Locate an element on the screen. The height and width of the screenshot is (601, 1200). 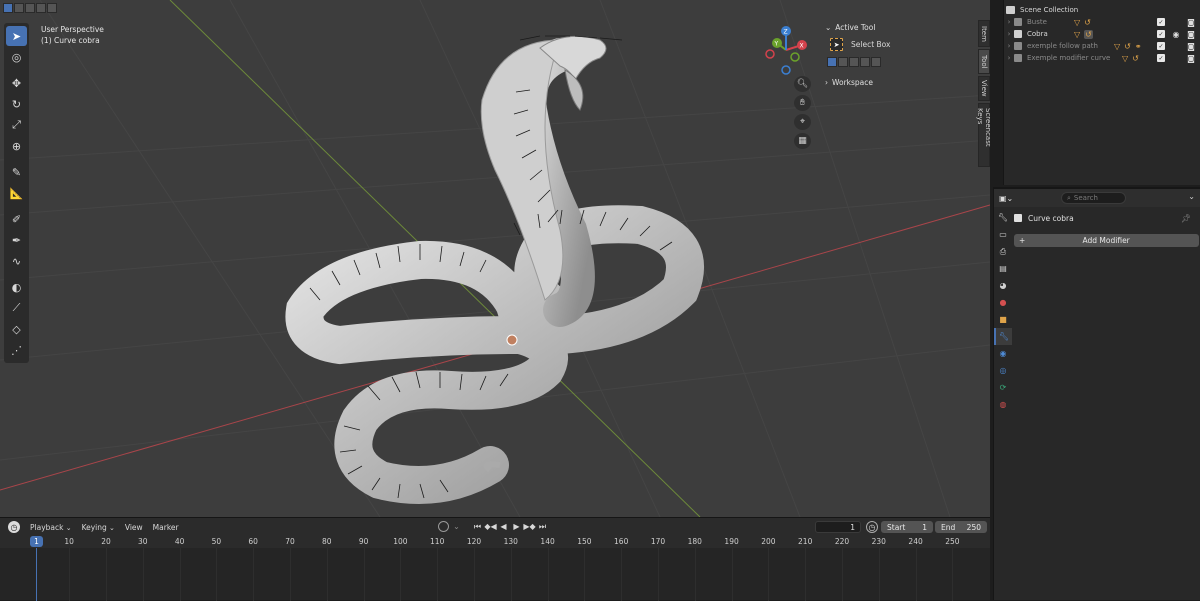
scene-props-icon: ◕ is located at coordinates (1003, 285).